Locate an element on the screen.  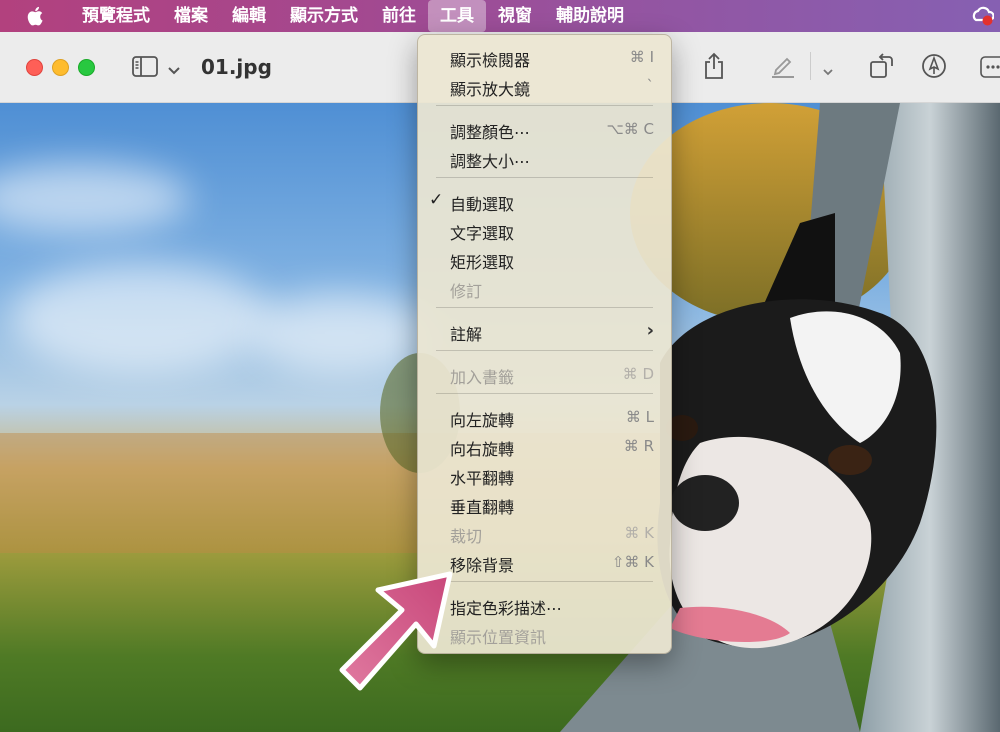
menubar-item-view: 顯示方式 is located at coordinates (324, 16).